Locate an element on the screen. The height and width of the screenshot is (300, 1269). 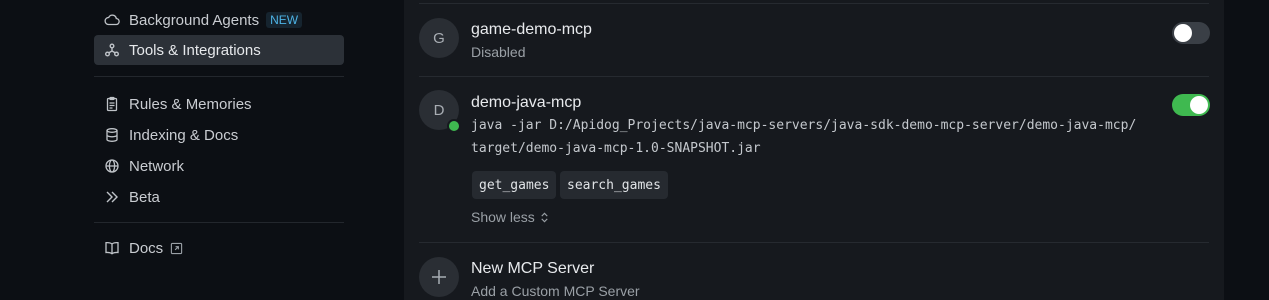
sidebar-item-label: Tools & Integrations is located at coordinates (195, 50).